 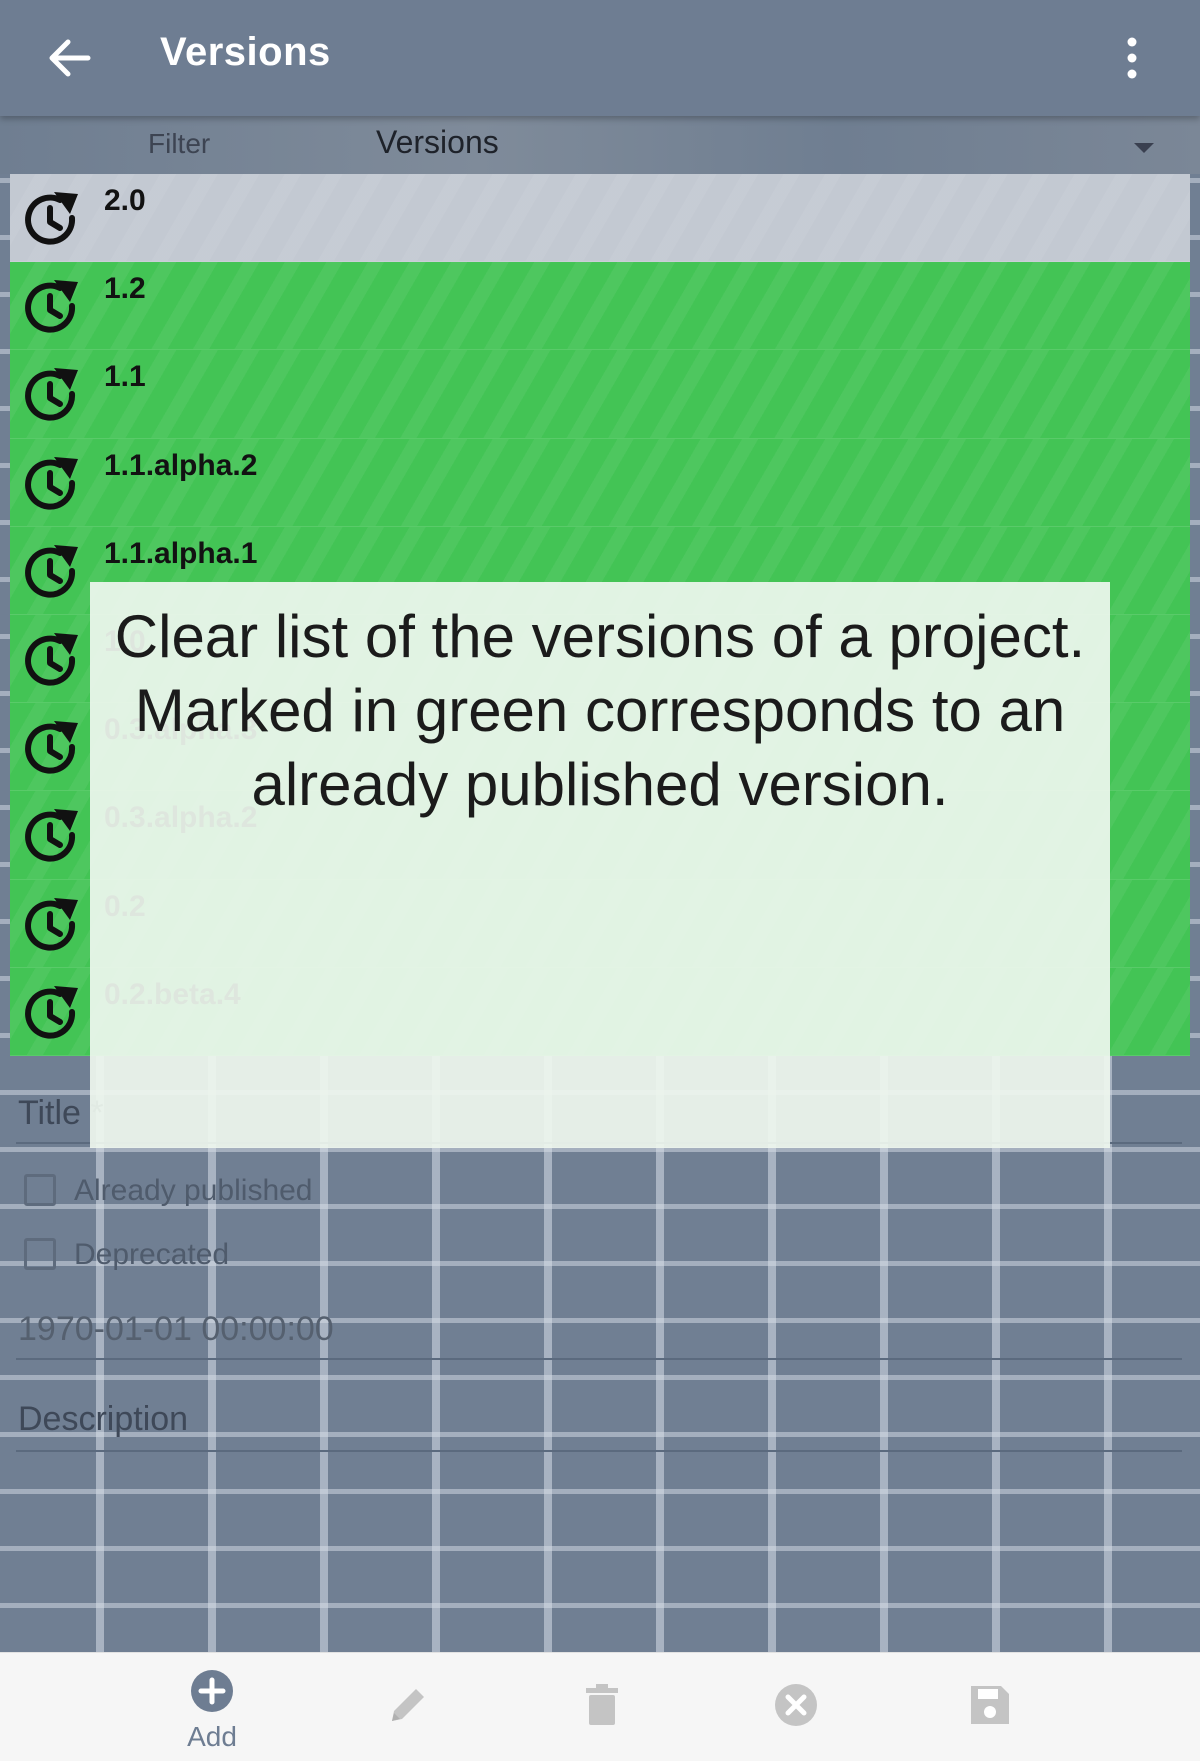 I want to click on cancel-button, so click(x=794, y=1707).